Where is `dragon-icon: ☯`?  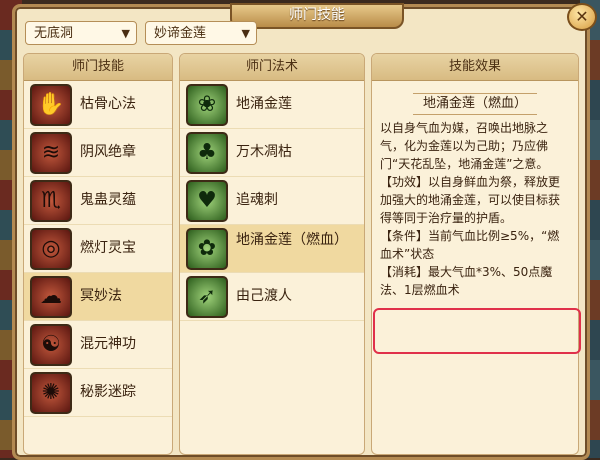
dragon-icon: ☯ is located at coordinates (51, 345).